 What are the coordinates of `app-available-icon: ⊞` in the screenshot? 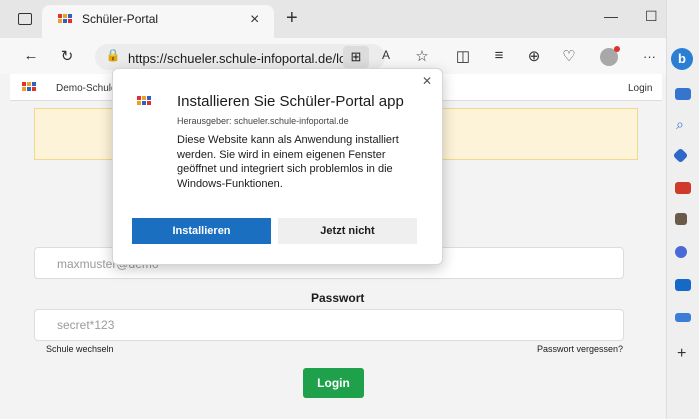 It's located at (356, 57).